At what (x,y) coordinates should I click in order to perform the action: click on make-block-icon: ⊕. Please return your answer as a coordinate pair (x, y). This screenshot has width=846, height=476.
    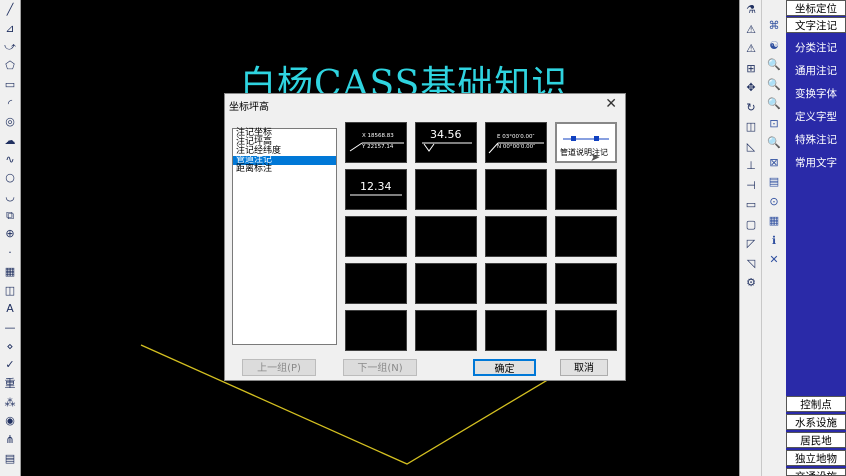
    Looking at the image, I should click on (10, 234).